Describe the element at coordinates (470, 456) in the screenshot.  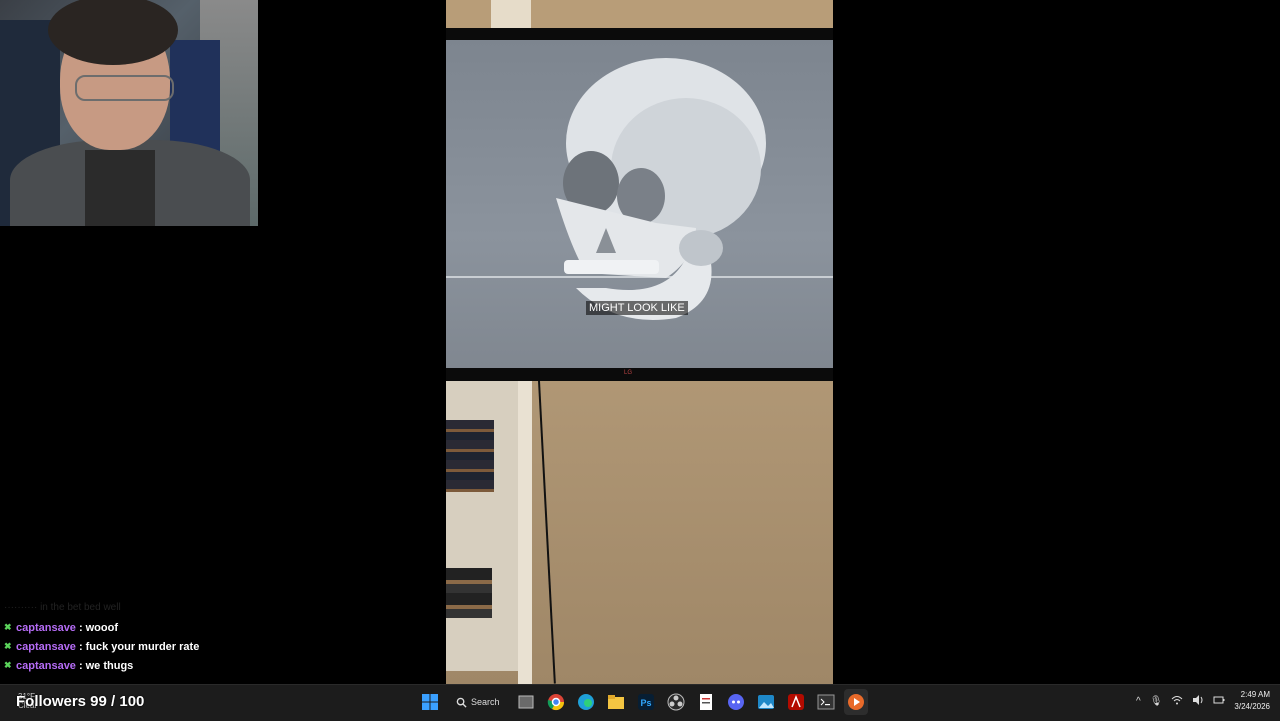
I see `books-upper` at that location.